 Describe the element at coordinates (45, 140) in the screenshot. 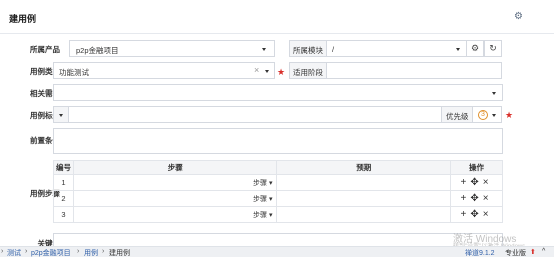

I see `precondition-label: 前置条件` at that location.